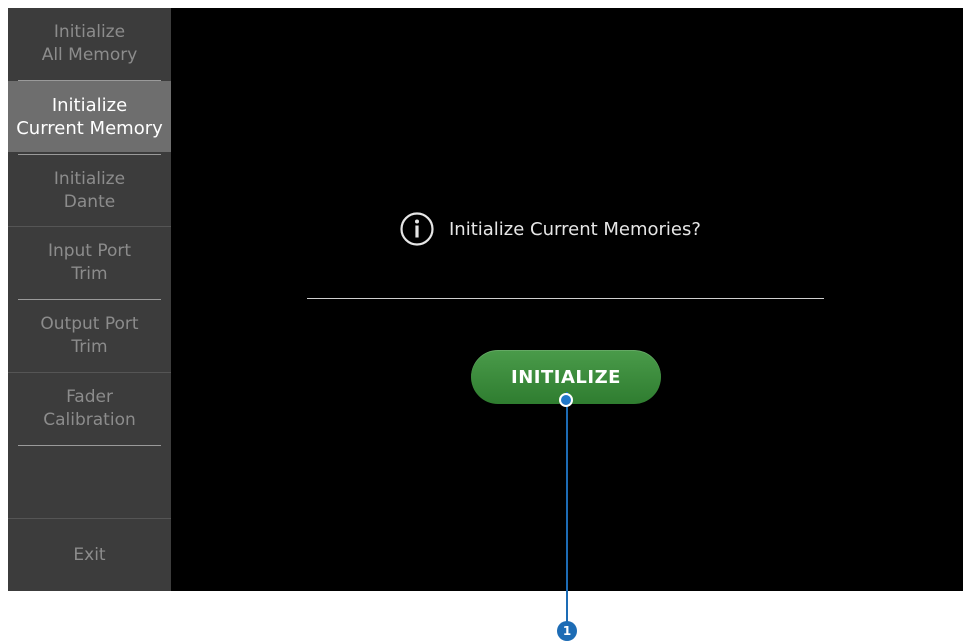  I want to click on sidebar-item-fader-calibration: Fader Calibration, so click(89, 408).